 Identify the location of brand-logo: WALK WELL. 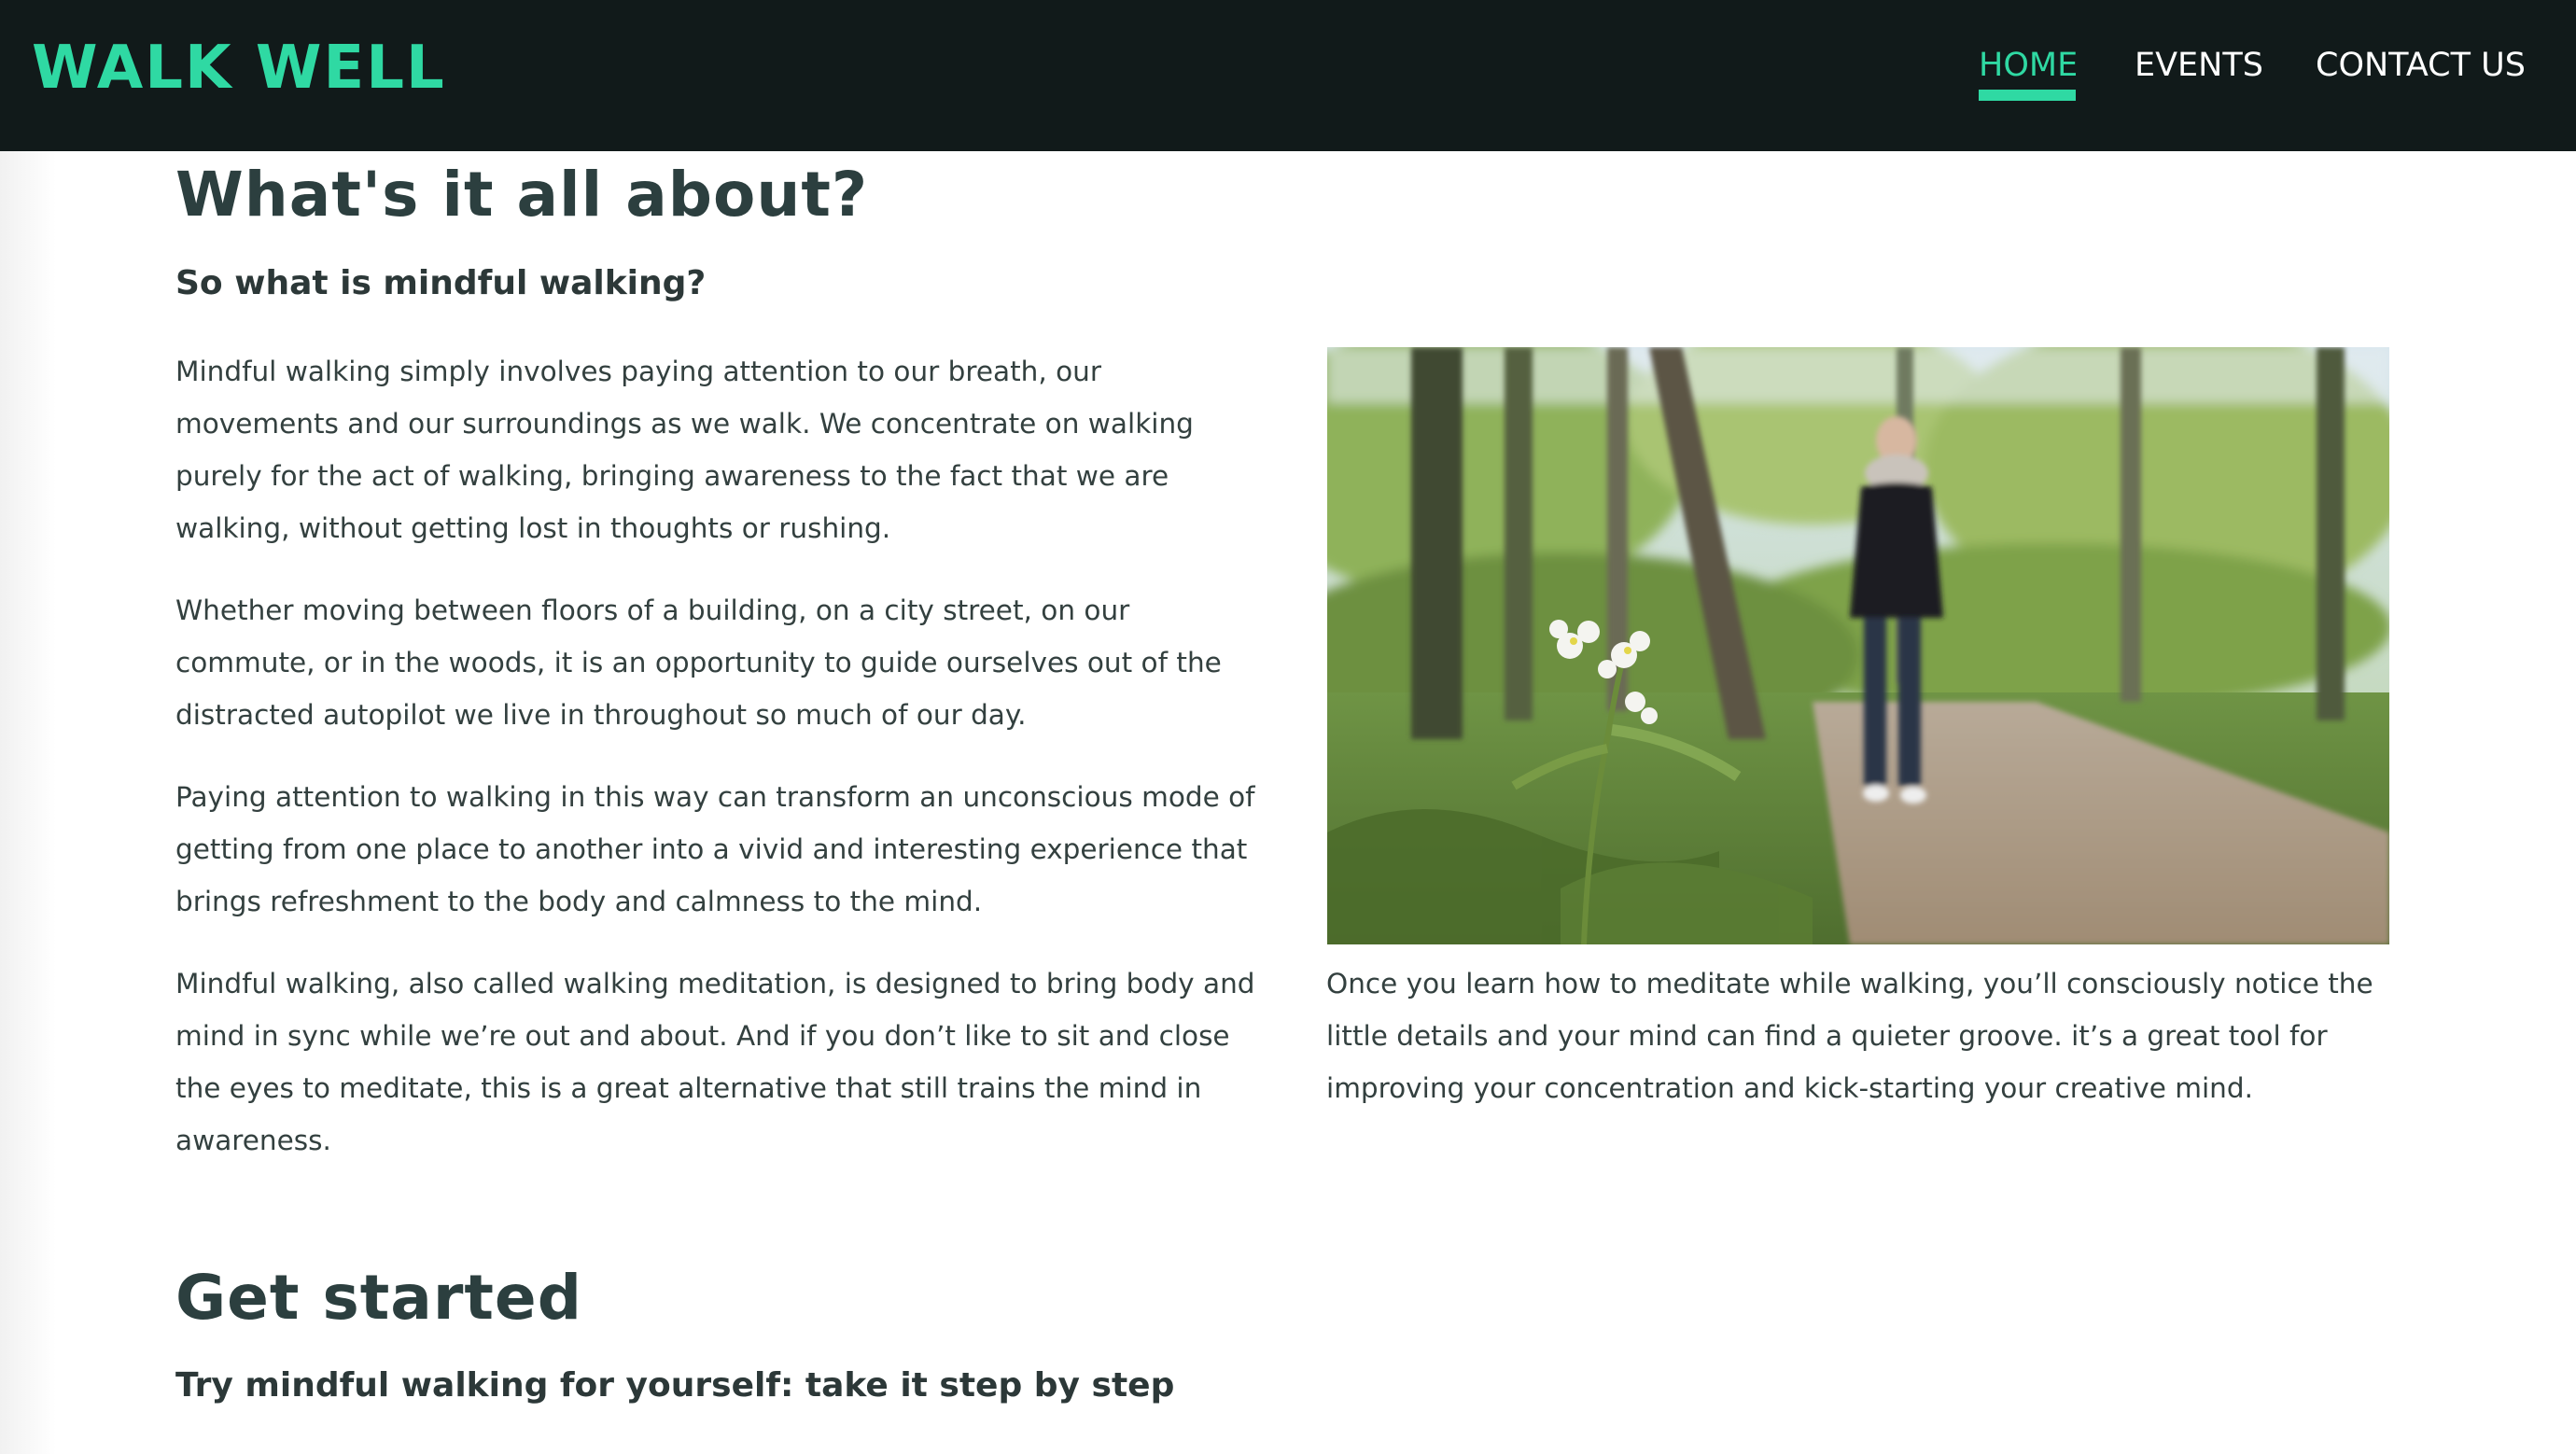
(239, 68).